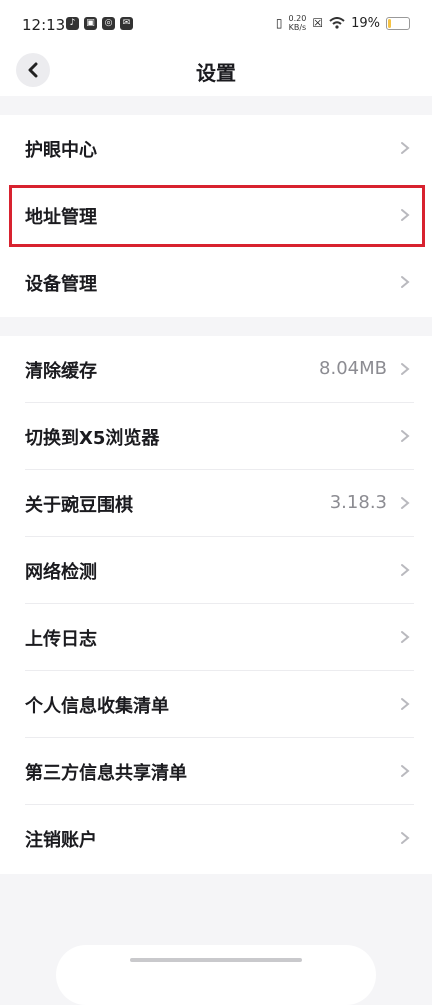 This screenshot has height=1005, width=432. I want to click on cache-size: 8.04MB, so click(353, 368).